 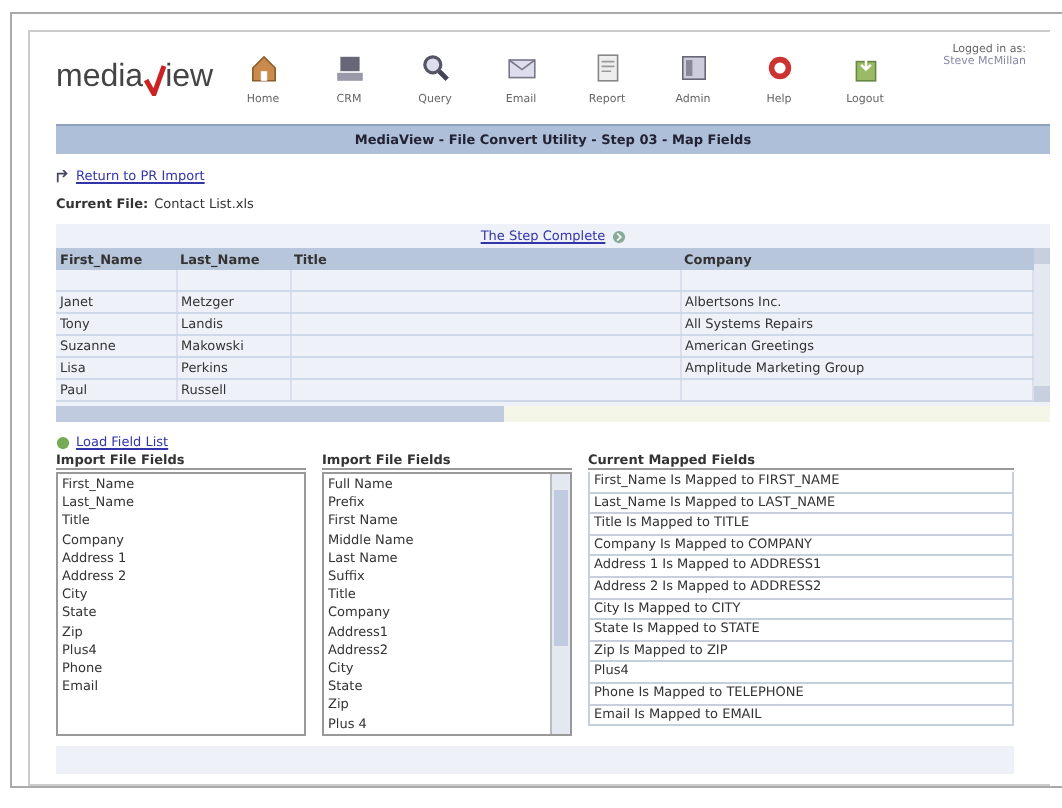 I want to click on list-scrollbar, so click(x=560, y=604).